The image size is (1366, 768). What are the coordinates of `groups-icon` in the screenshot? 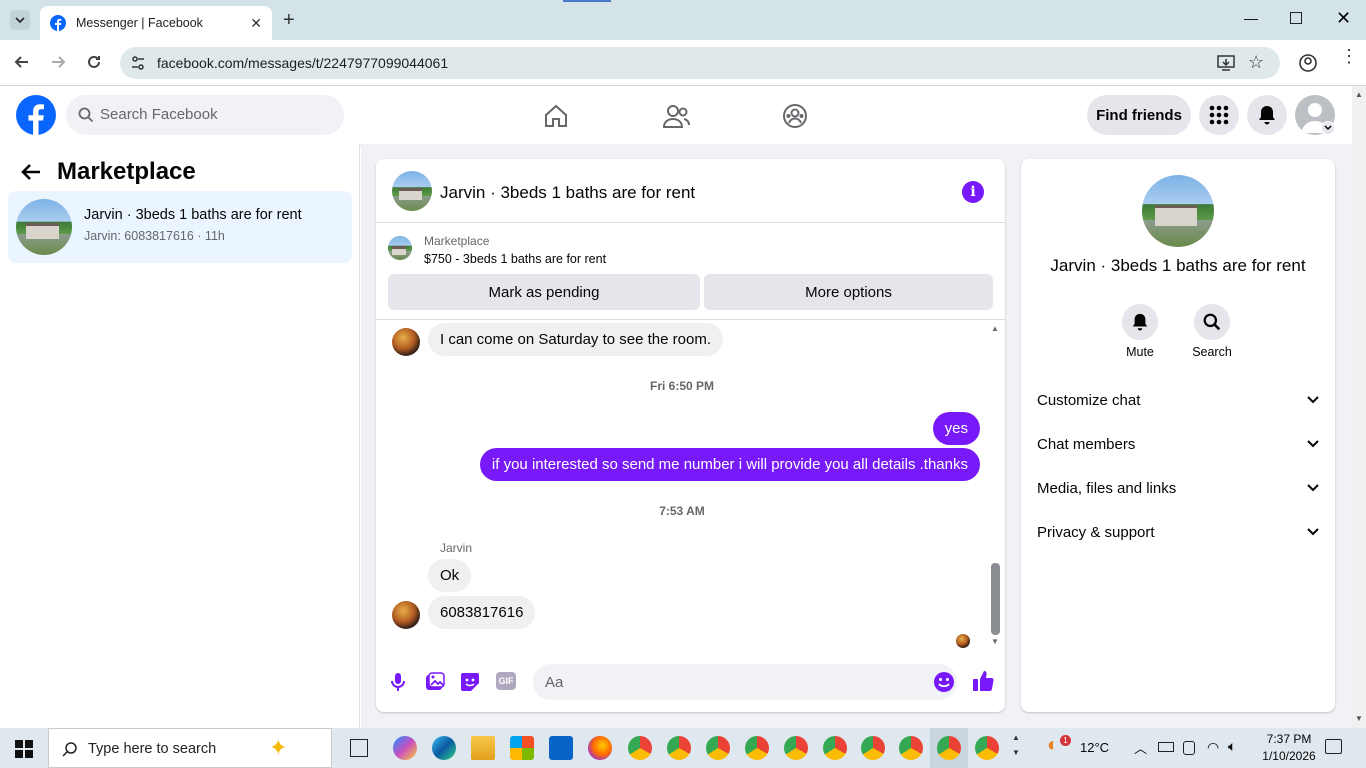 It's located at (795, 116).